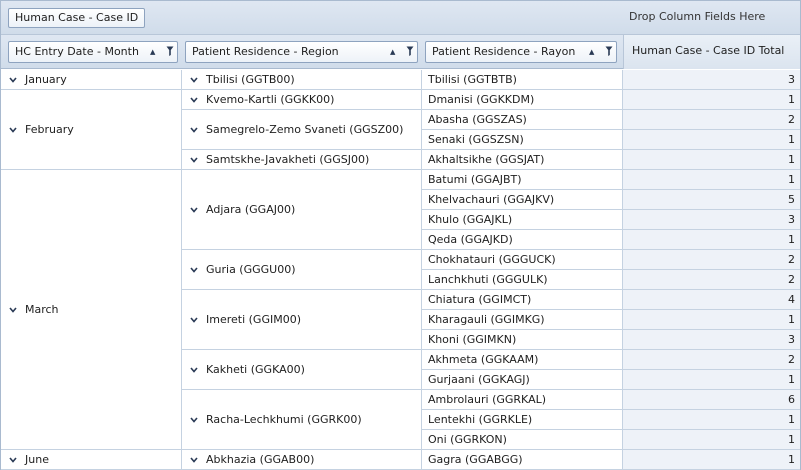 This screenshot has width=801, height=470. I want to click on rayon-row-header-label: Akhaltsikhe (GGSJAT), so click(486, 159).